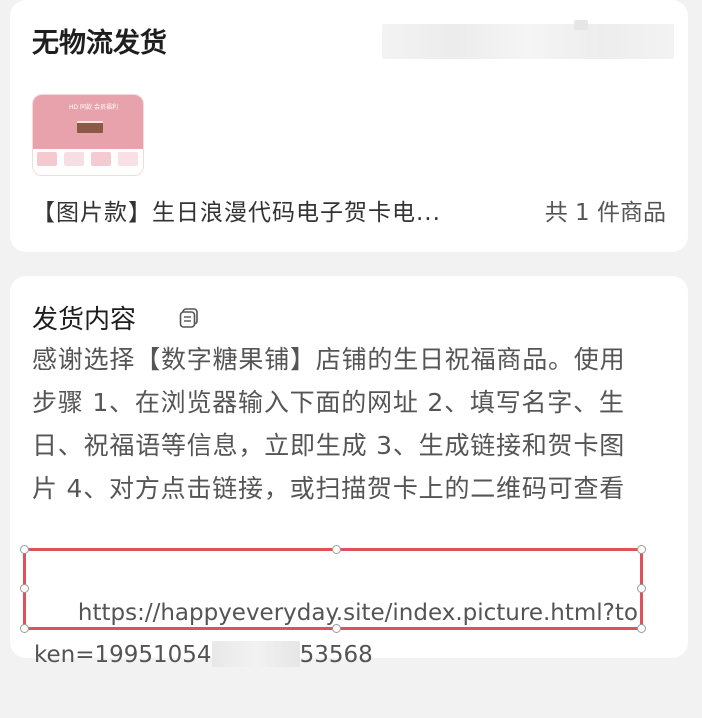 Image resolution: width=702 pixels, height=718 pixels. I want to click on copy-icon, so click(189, 318).